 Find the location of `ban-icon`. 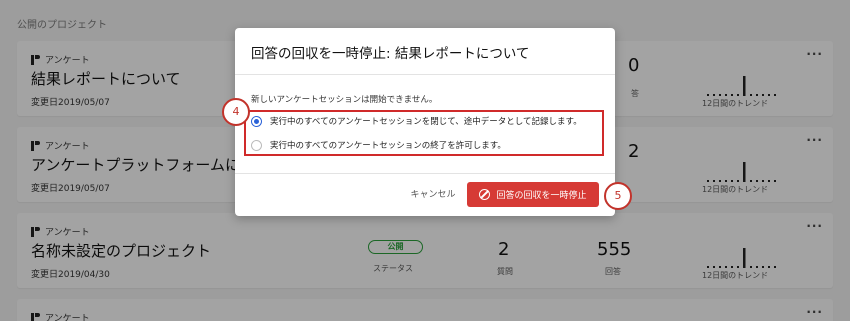

ban-icon is located at coordinates (485, 194).